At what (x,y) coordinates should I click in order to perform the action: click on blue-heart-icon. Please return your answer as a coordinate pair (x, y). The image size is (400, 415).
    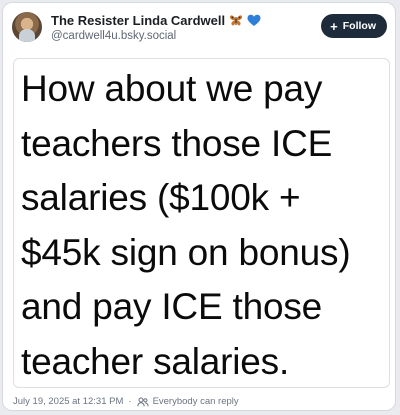
    Looking at the image, I should click on (254, 20).